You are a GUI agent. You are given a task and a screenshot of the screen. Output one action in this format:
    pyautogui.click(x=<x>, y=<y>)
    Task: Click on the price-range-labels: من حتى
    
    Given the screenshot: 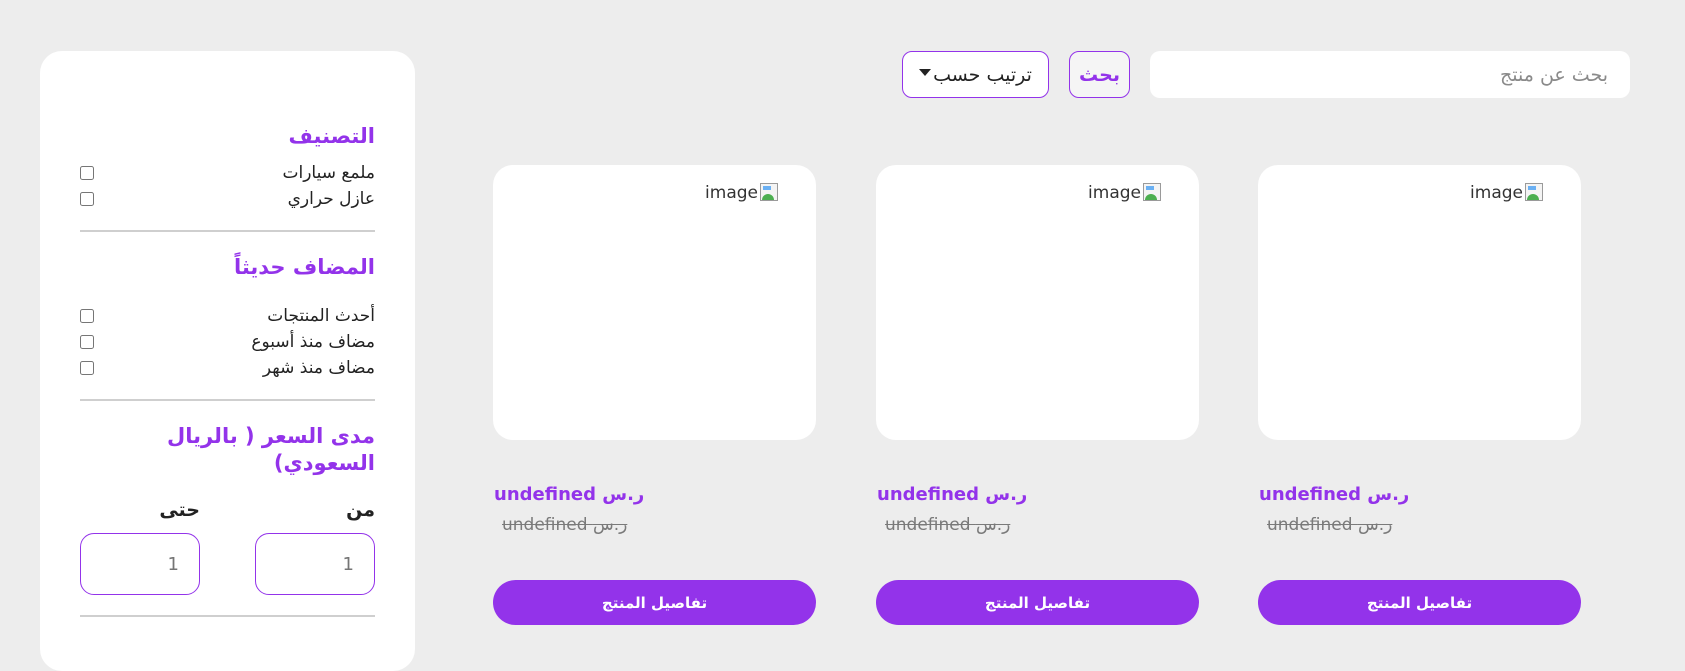 What is the action you would take?
    pyautogui.click(x=227, y=510)
    